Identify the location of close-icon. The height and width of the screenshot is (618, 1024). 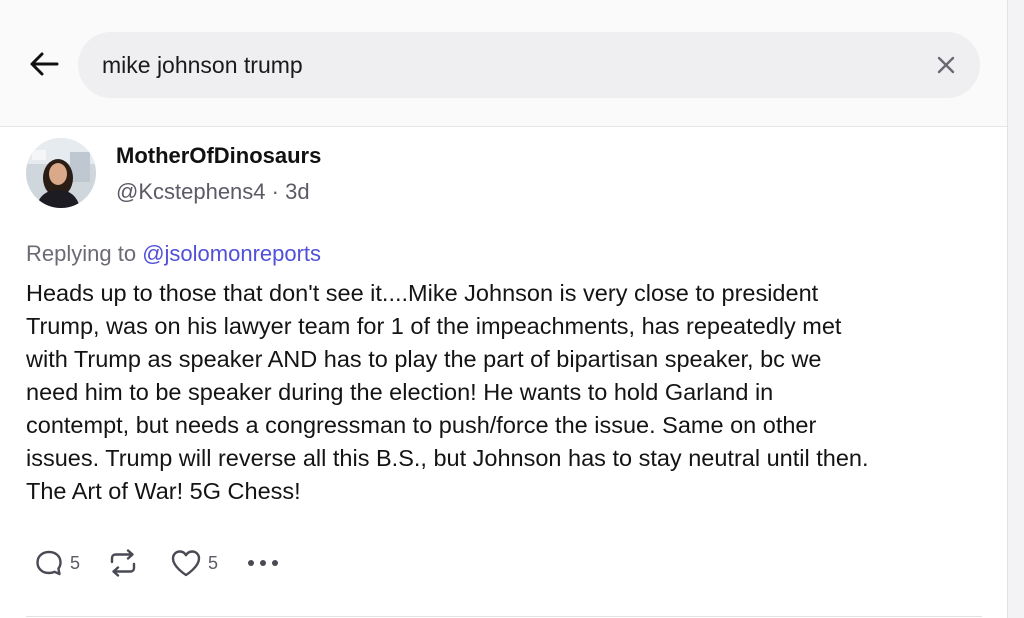
(946, 65).